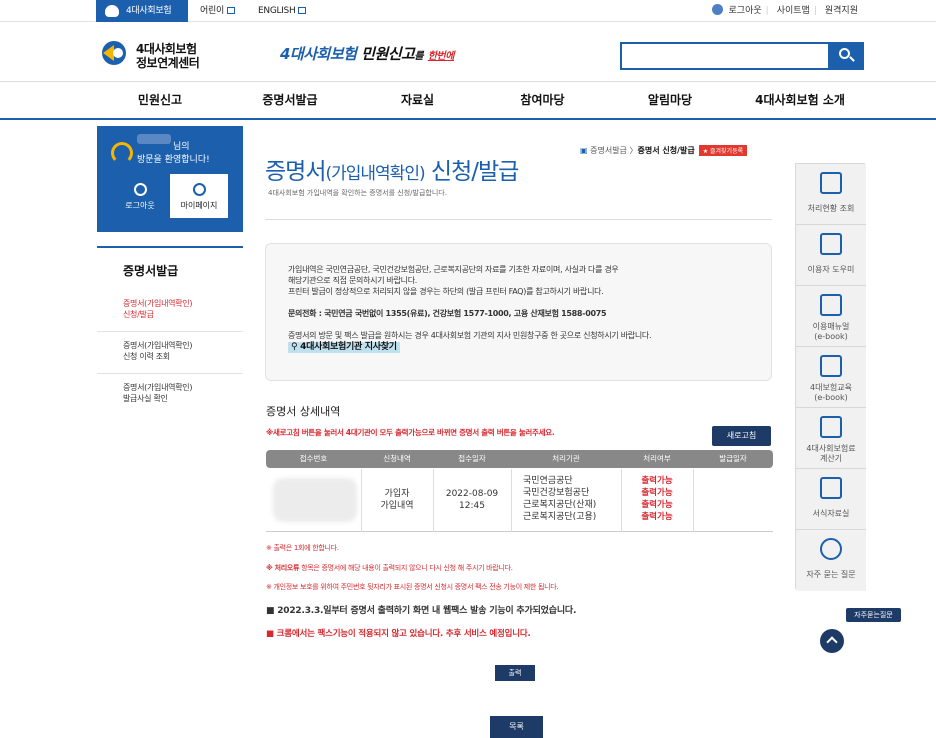  What do you see at coordinates (516, 727) in the screenshot?
I see `list-button: 목록` at bounding box center [516, 727].